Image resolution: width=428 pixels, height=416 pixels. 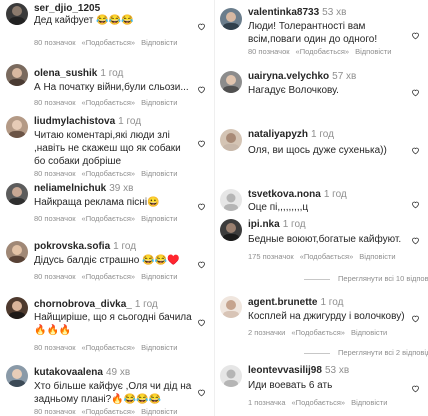 What do you see at coordinates (266, 332) in the screenshot?
I see `likes-count: 2 позначки` at bounding box center [266, 332].